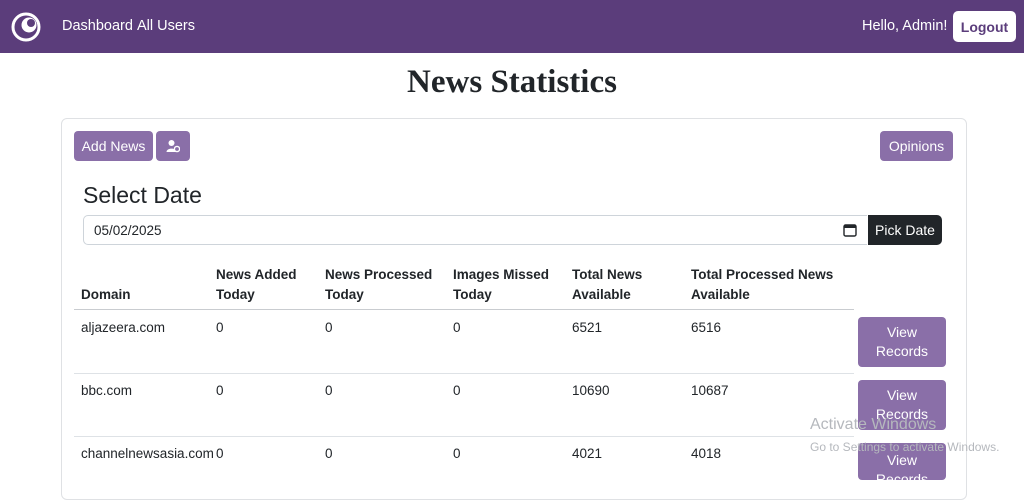 This screenshot has width=1024, height=500. Describe the element at coordinates (107, 390) in the screenshot. I see `cell-domain: bbc.com` at that location.